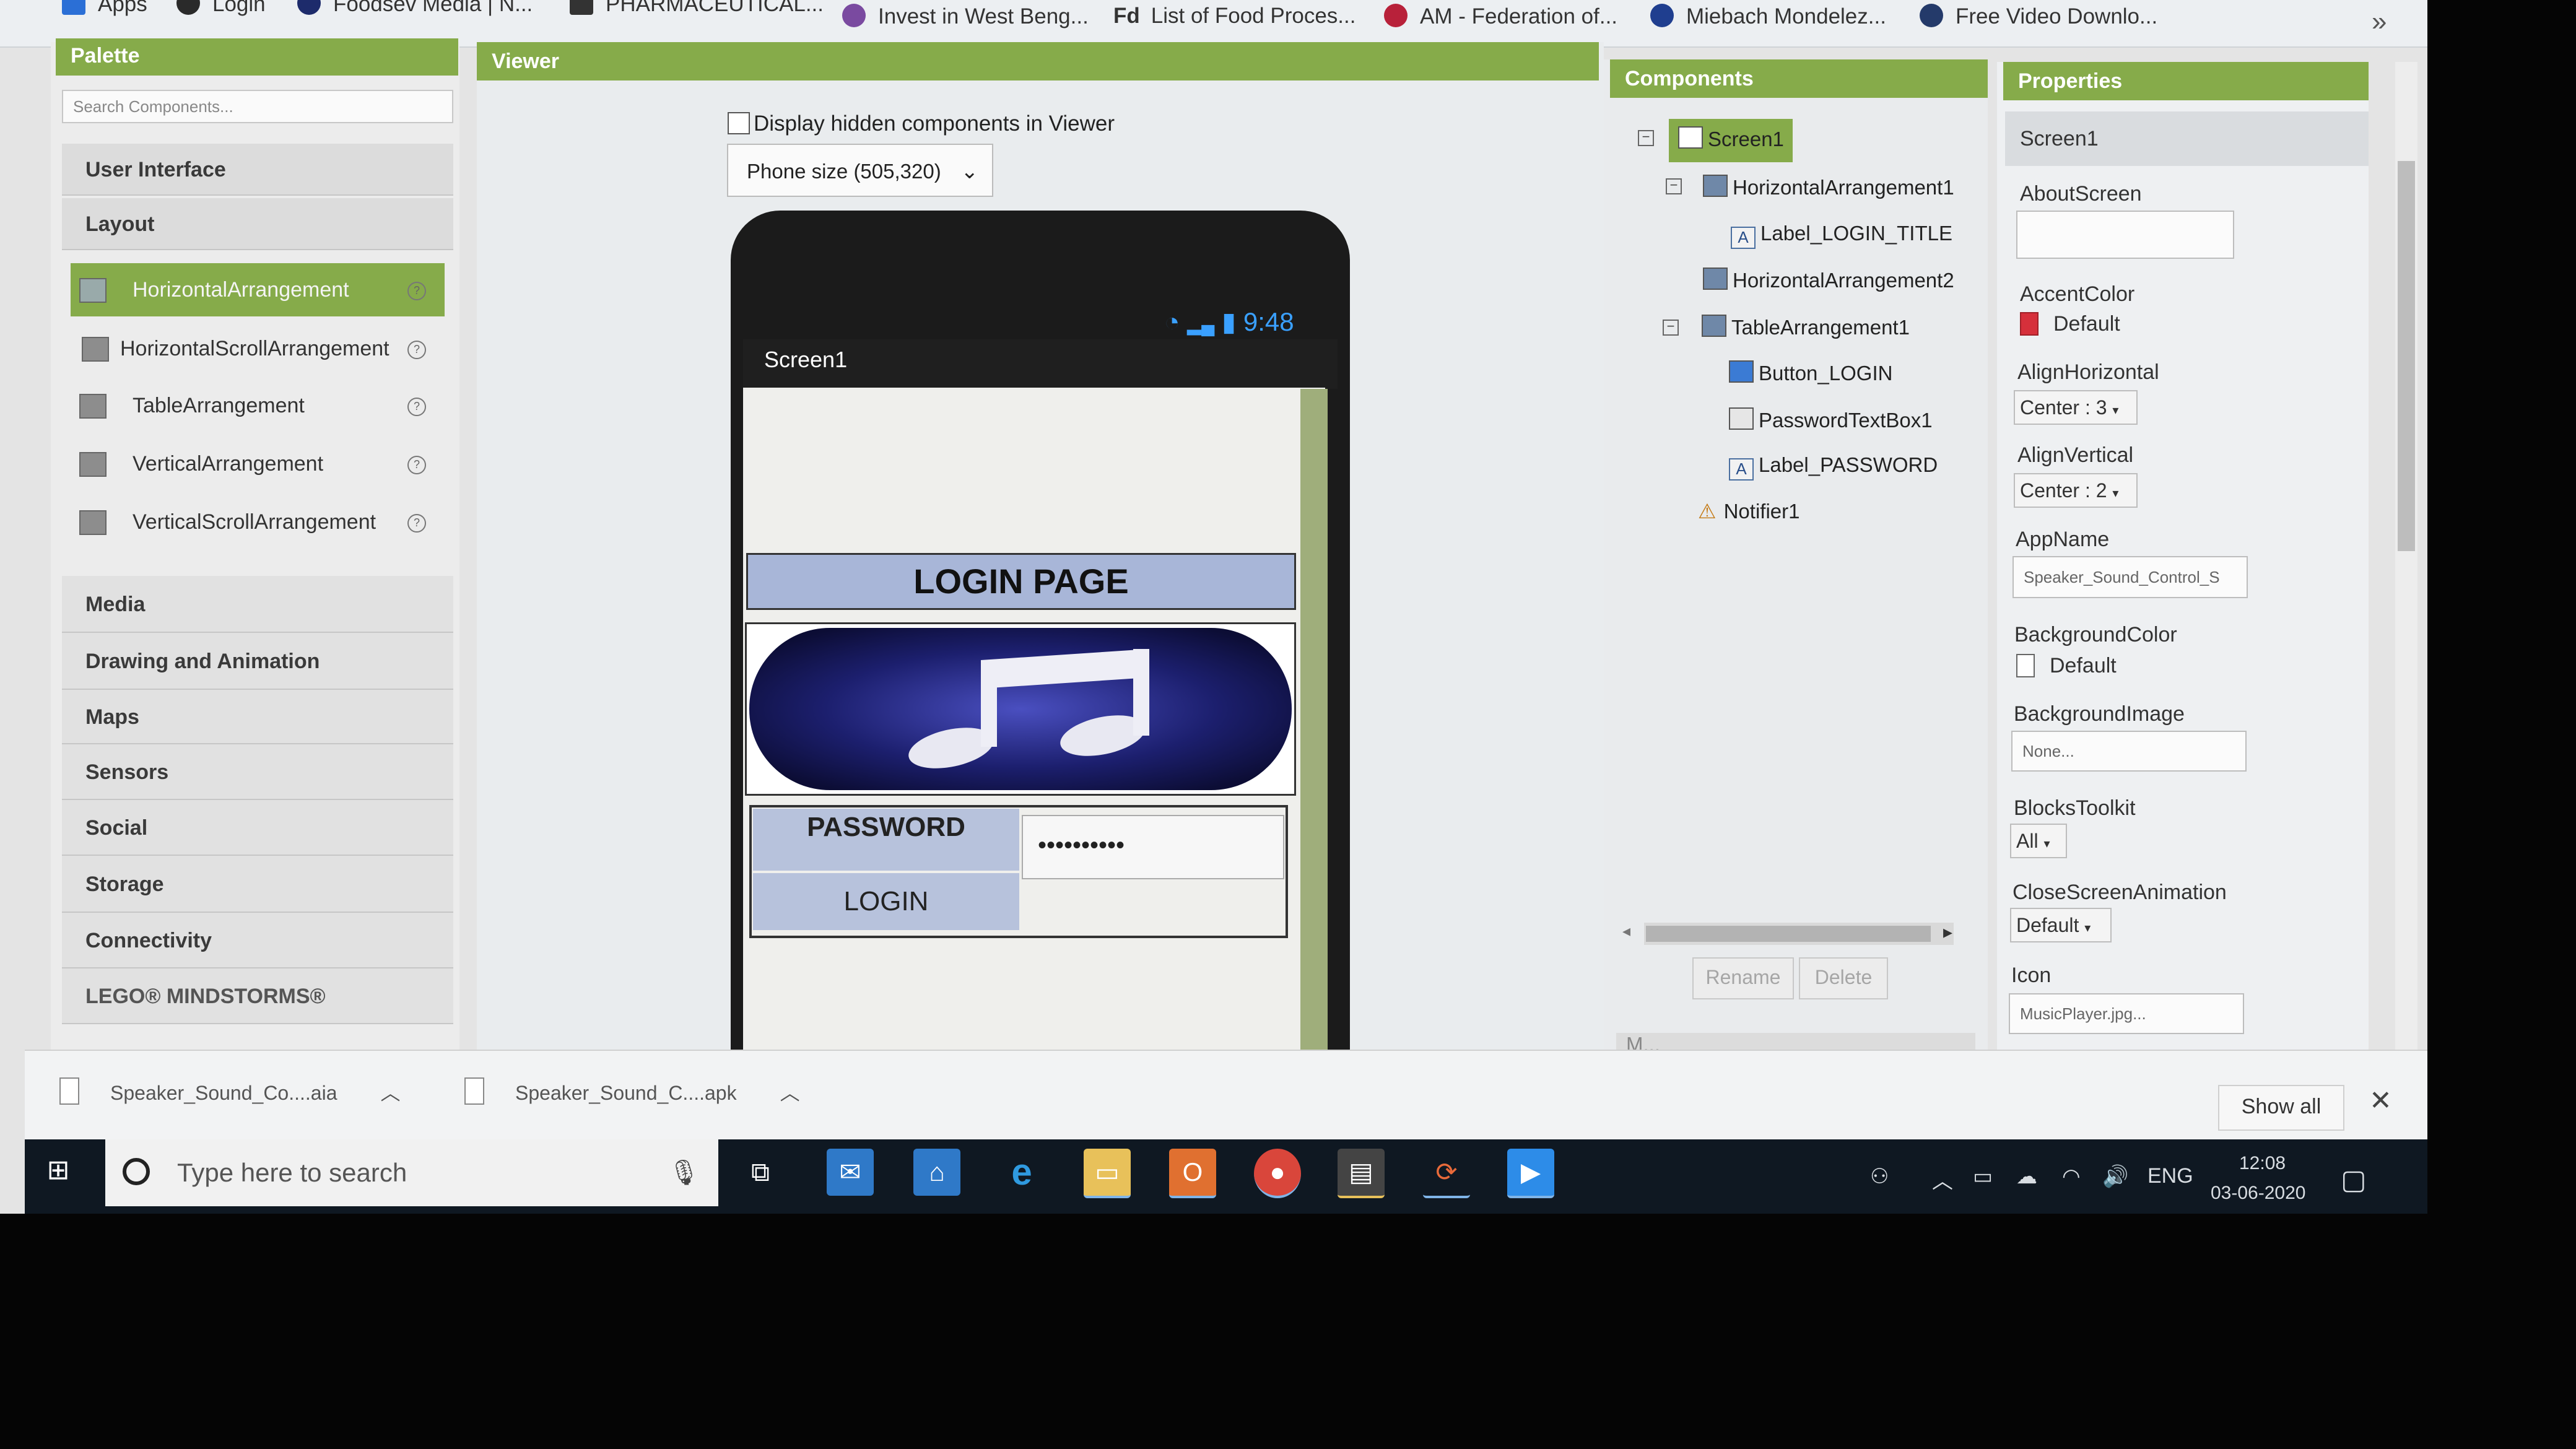 Image resolution: width=2576 pixels, height=1449 pixels. I want to click on align-horizontal-select: Center : 3 ▾, so click(2076, 407).